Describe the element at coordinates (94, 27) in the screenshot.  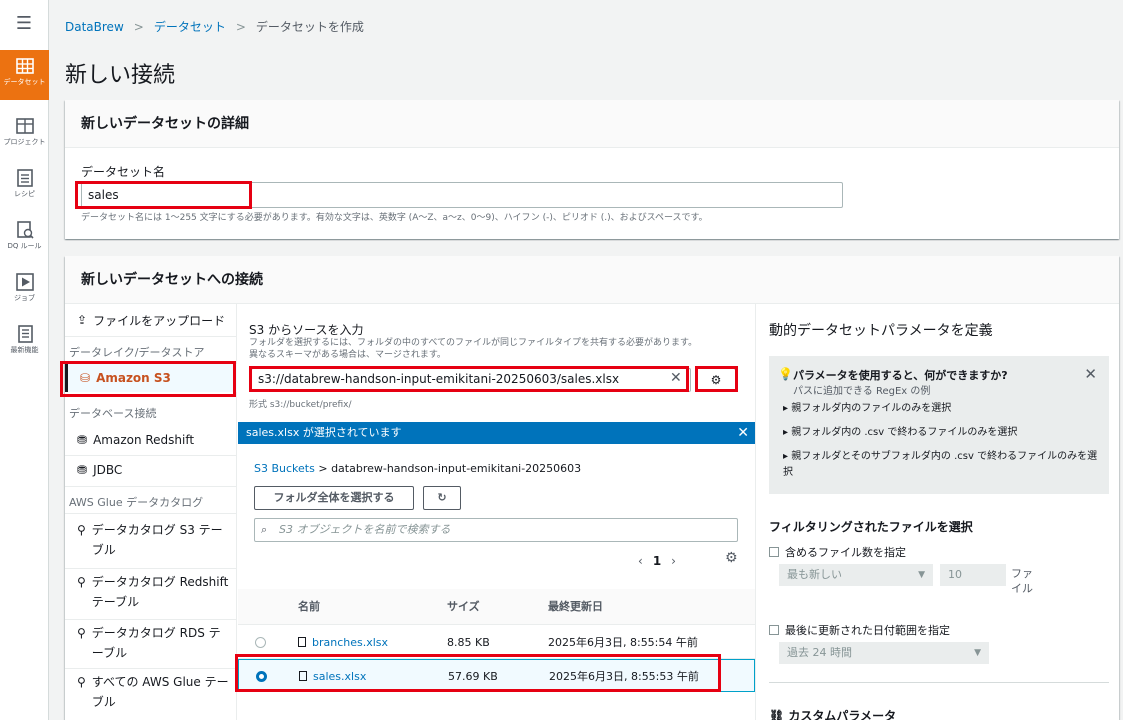
I see `breadcrumb-databrew: DataBrew` at that location.